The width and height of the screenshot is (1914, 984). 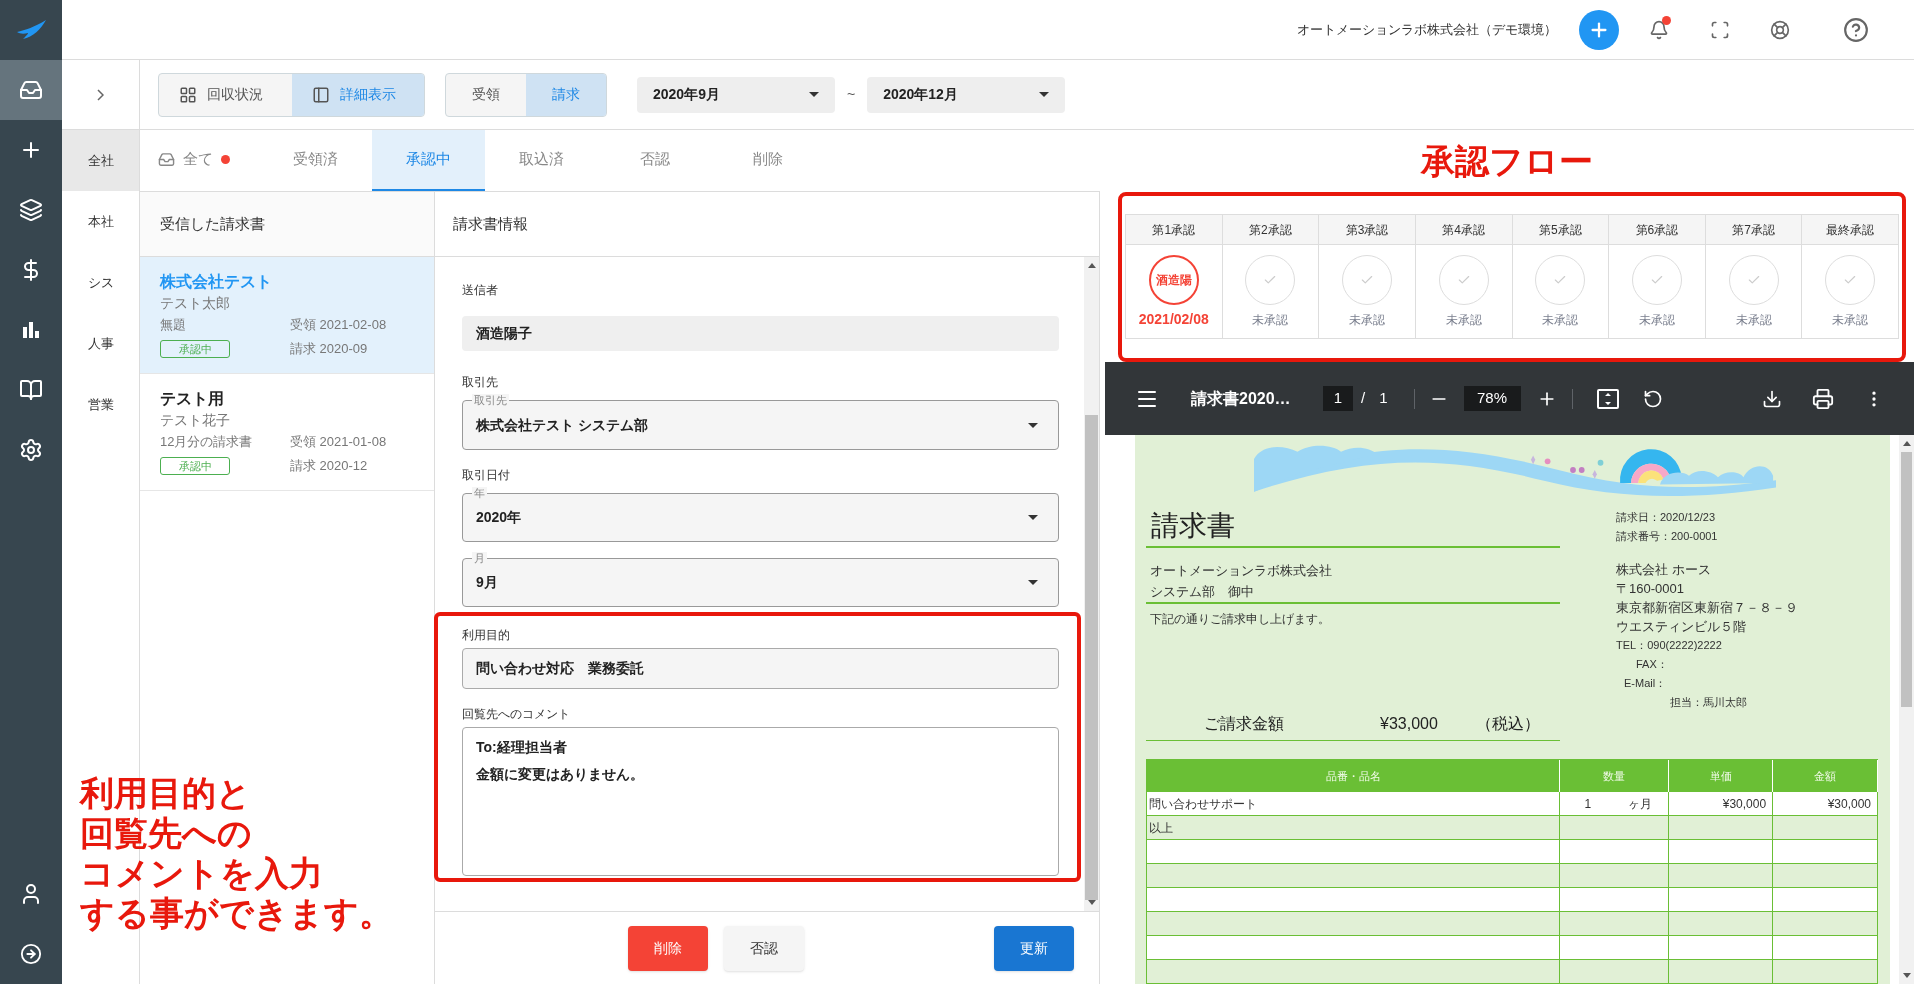 I want to click on table-header-cell: 第3承認, so click(x=1367, y=230).